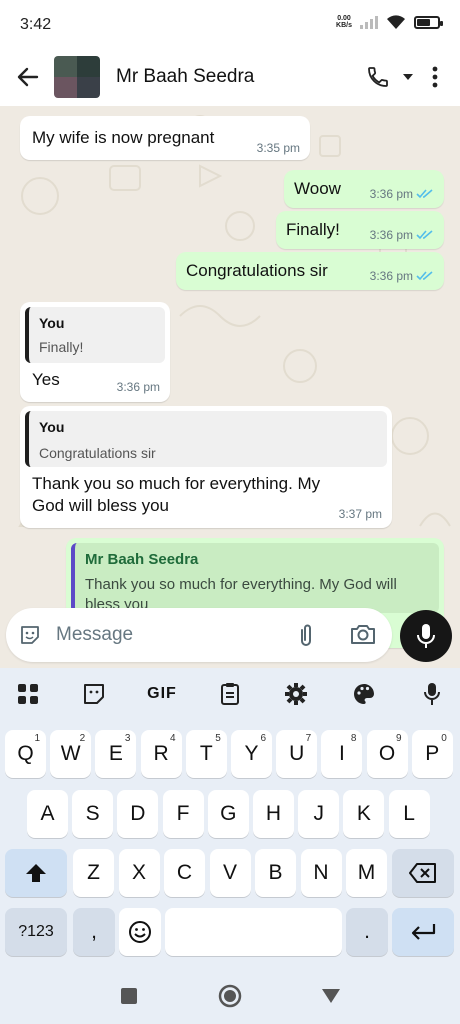 The height and width of the screenshot is (1024, 460). What do you see at coordinates (77, 77) in the screenshot?
I see `contact-avatar` at bounding box center [77, 77].